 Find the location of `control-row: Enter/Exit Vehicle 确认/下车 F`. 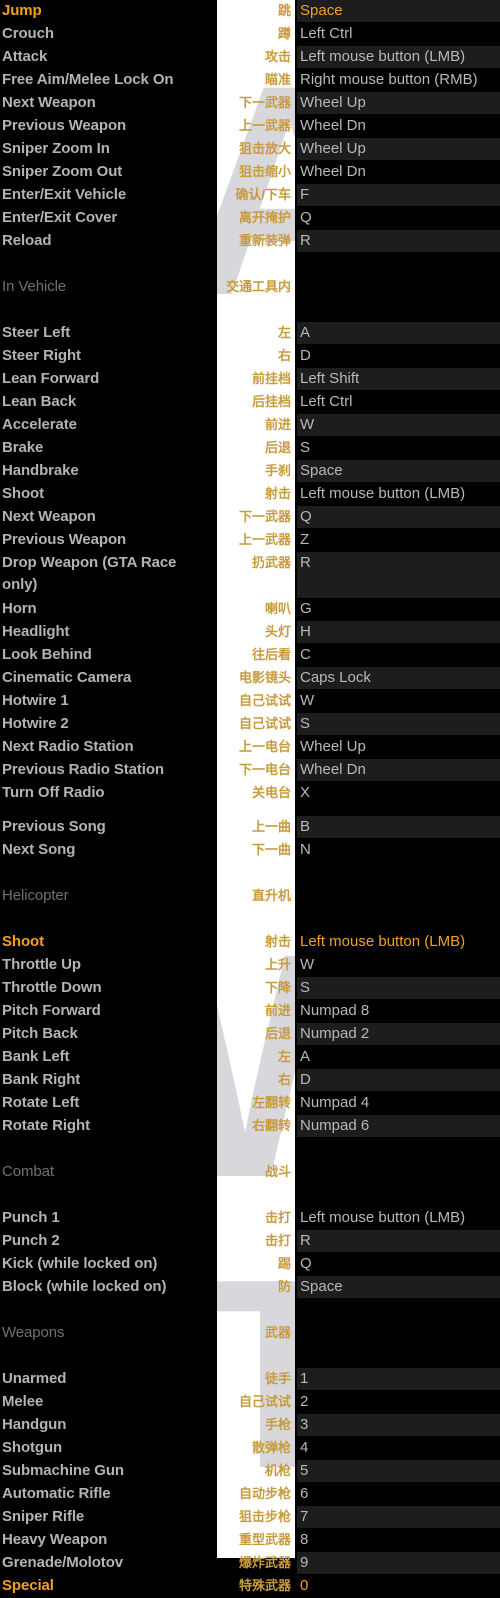

control-row: Enter/Exit Vehicle 确认/下车 F is located at coordinates (250, 195).